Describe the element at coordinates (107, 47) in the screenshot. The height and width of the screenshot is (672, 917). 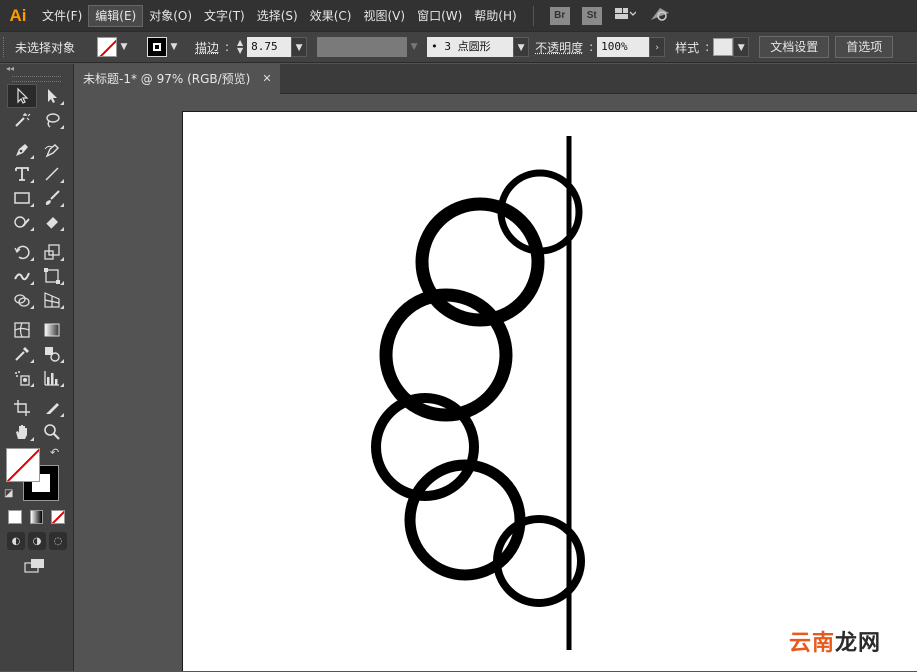
I see `fill-swatch` at that location.